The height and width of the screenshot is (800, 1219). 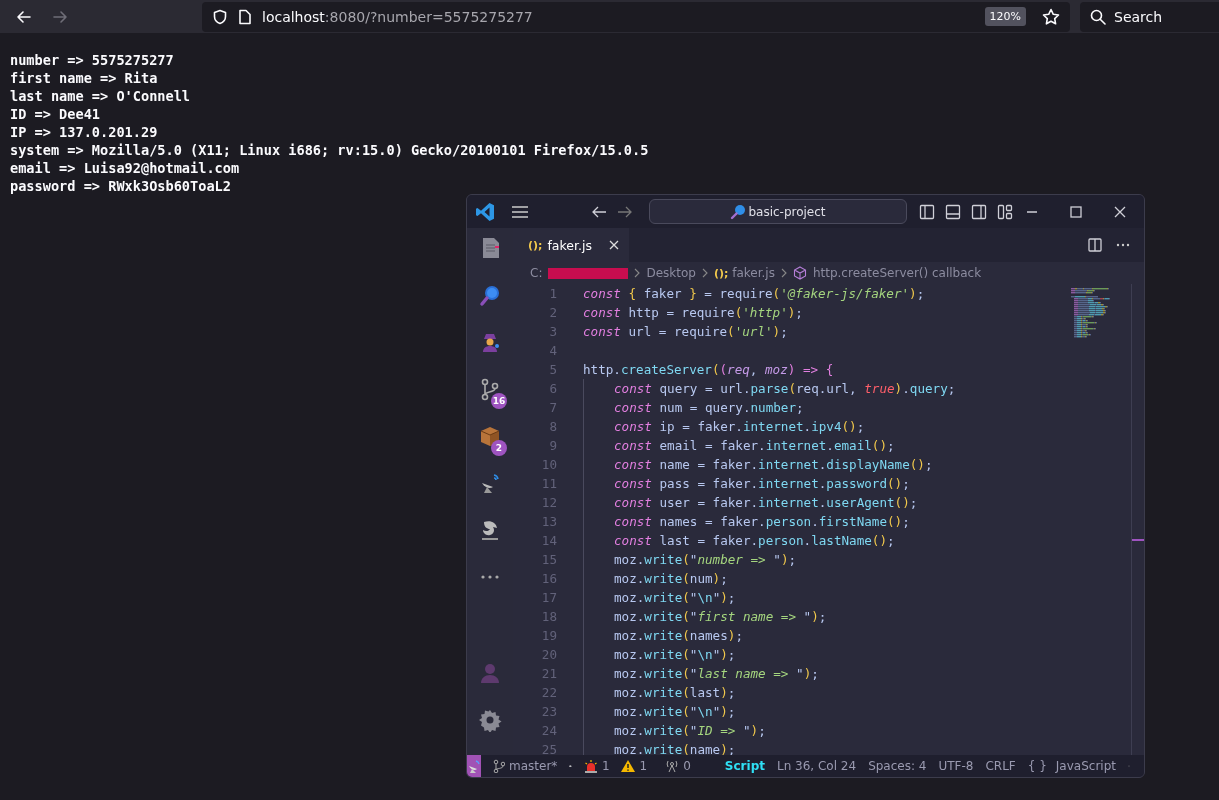 What do you see at coordinates (245, 16) in the screenshot?
I see `page-icon` at bounding box center [245, 16].